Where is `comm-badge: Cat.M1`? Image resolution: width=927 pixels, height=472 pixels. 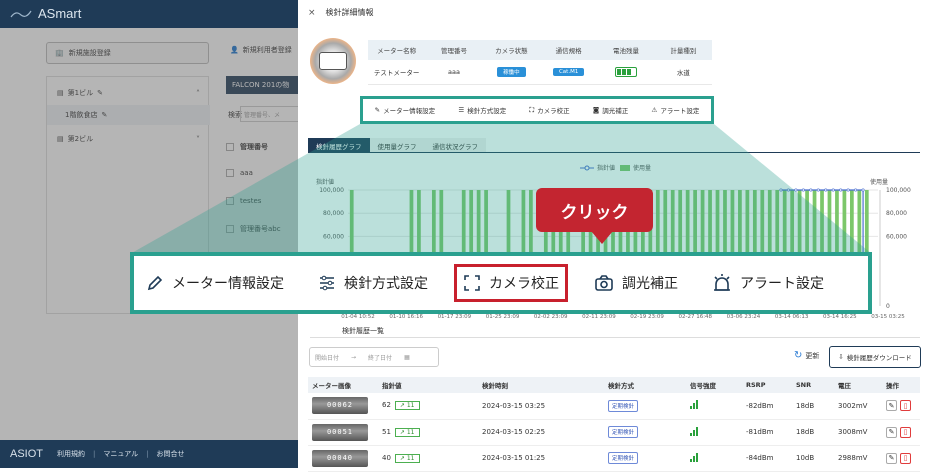 comm-badge: Cat.M1 is located at coordinates (568, 72).